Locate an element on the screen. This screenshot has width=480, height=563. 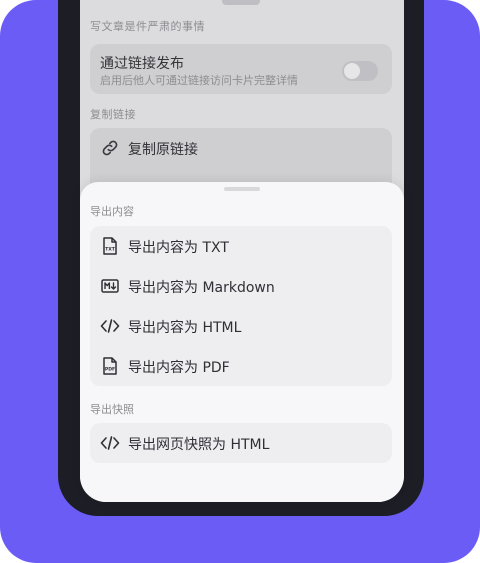
export-html-item: 导出内容为 HTML is located at coordinates (241, 326).